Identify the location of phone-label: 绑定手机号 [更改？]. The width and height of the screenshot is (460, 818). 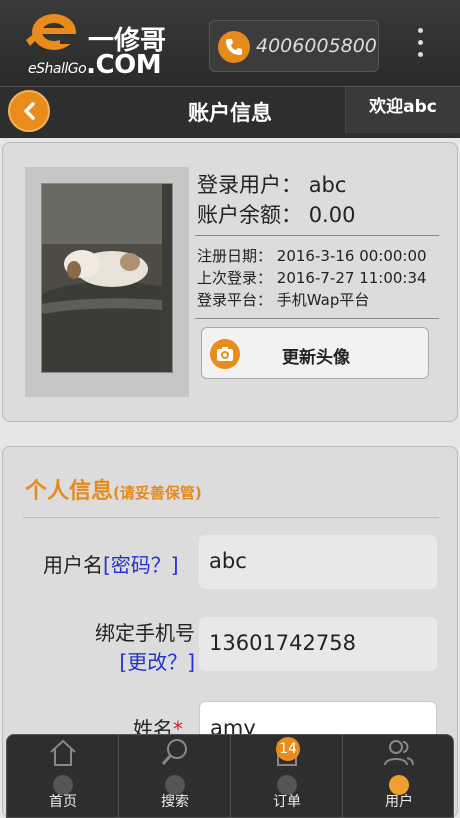
(137, 646).